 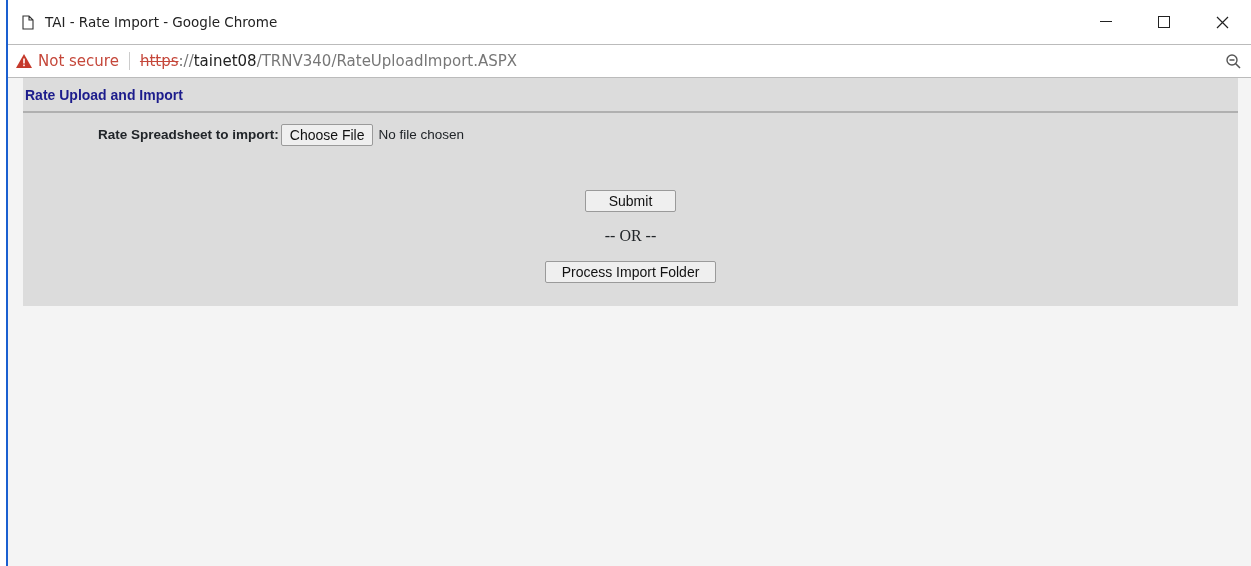 I want to click on warning-icon, so click(x=24, y=61).